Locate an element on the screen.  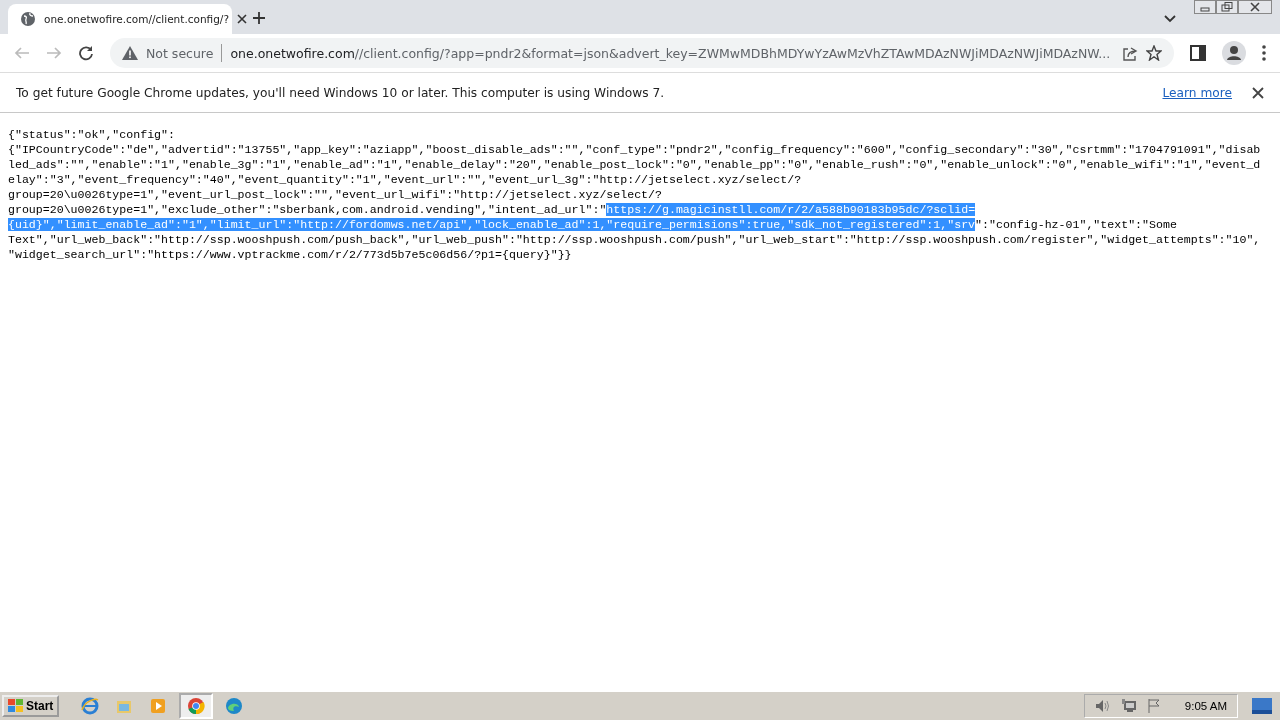
menu-icon is located at coordinates (1264, 53).